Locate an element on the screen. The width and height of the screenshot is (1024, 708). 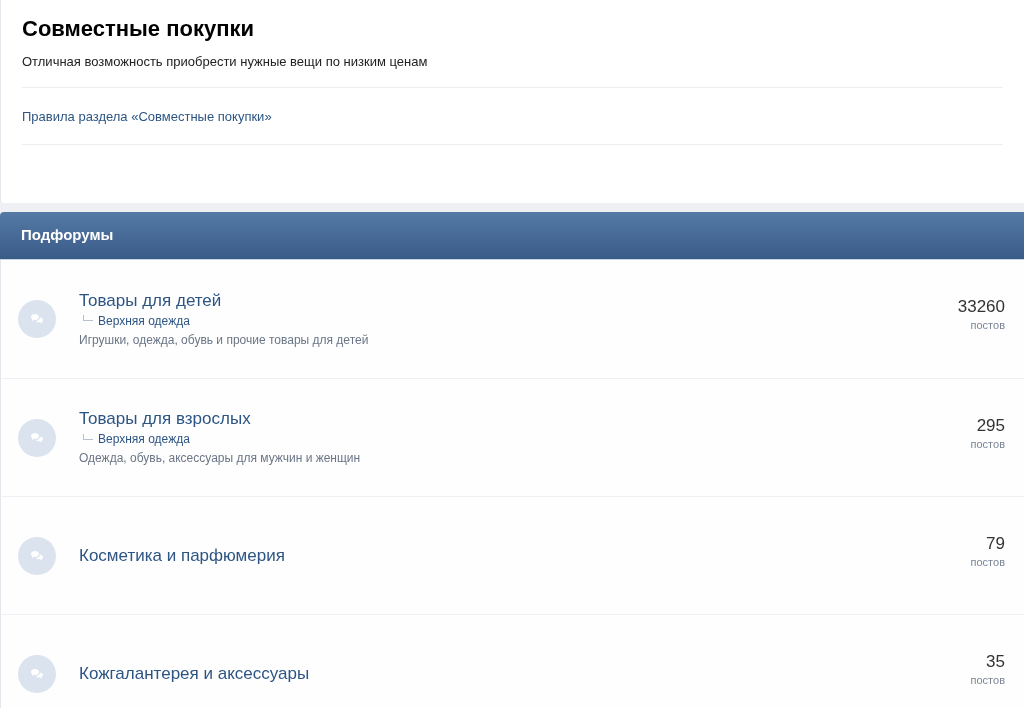
forum-description: Одежда, обувь, аксессуары для мужчин и женщин is located at coordinates (220, 458).